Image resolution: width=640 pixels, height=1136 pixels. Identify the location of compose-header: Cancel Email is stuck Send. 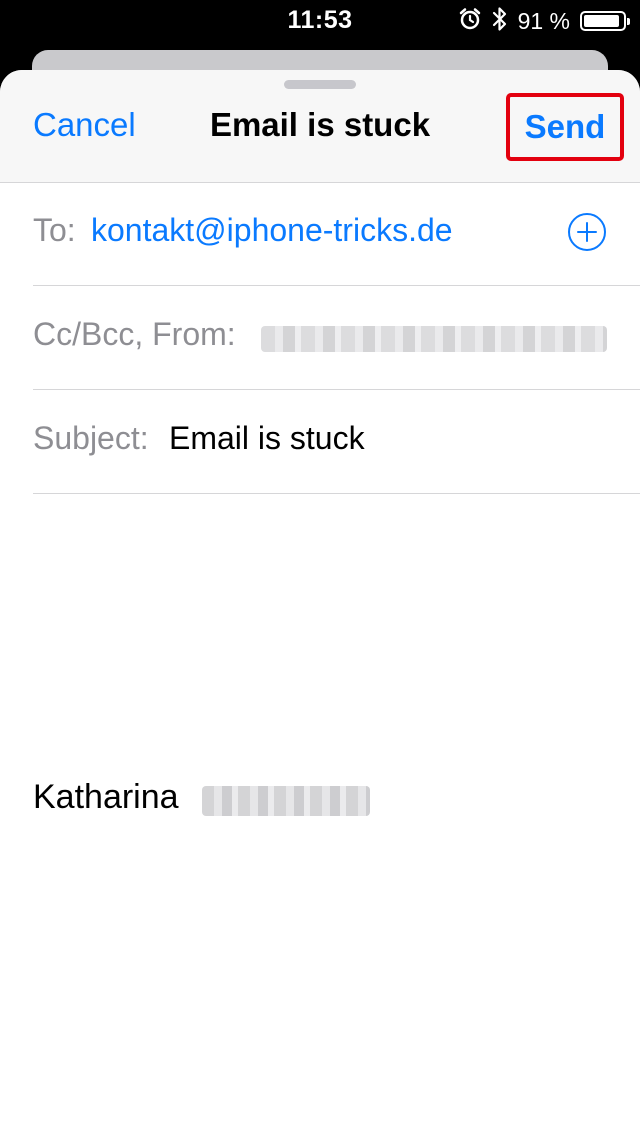
(320, 126).